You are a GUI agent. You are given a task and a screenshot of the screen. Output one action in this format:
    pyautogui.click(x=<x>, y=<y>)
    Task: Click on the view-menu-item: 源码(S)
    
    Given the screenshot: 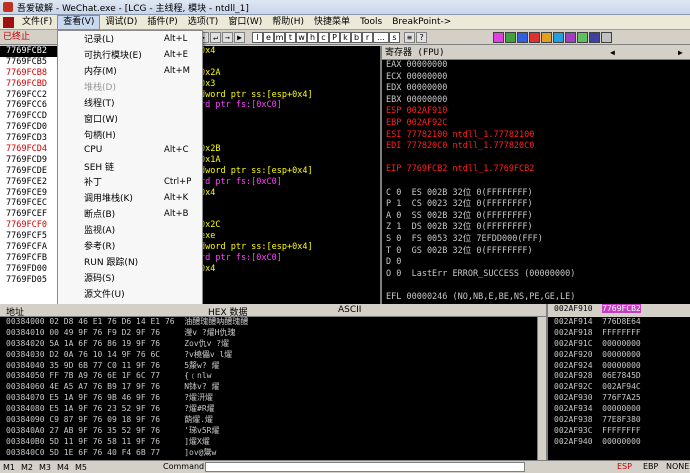 What is the action you would take?
    pyautogui.click(x=130, y=277)
    